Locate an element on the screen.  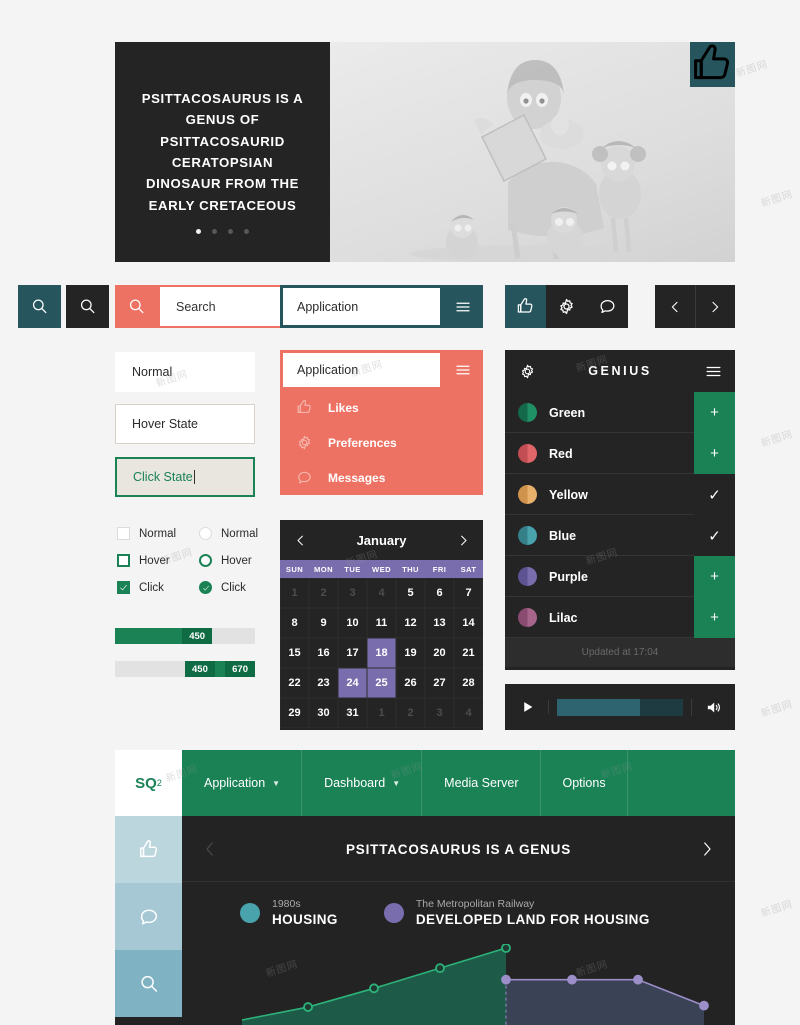
calendar-day: 29 is located at coordinates (294, 713).